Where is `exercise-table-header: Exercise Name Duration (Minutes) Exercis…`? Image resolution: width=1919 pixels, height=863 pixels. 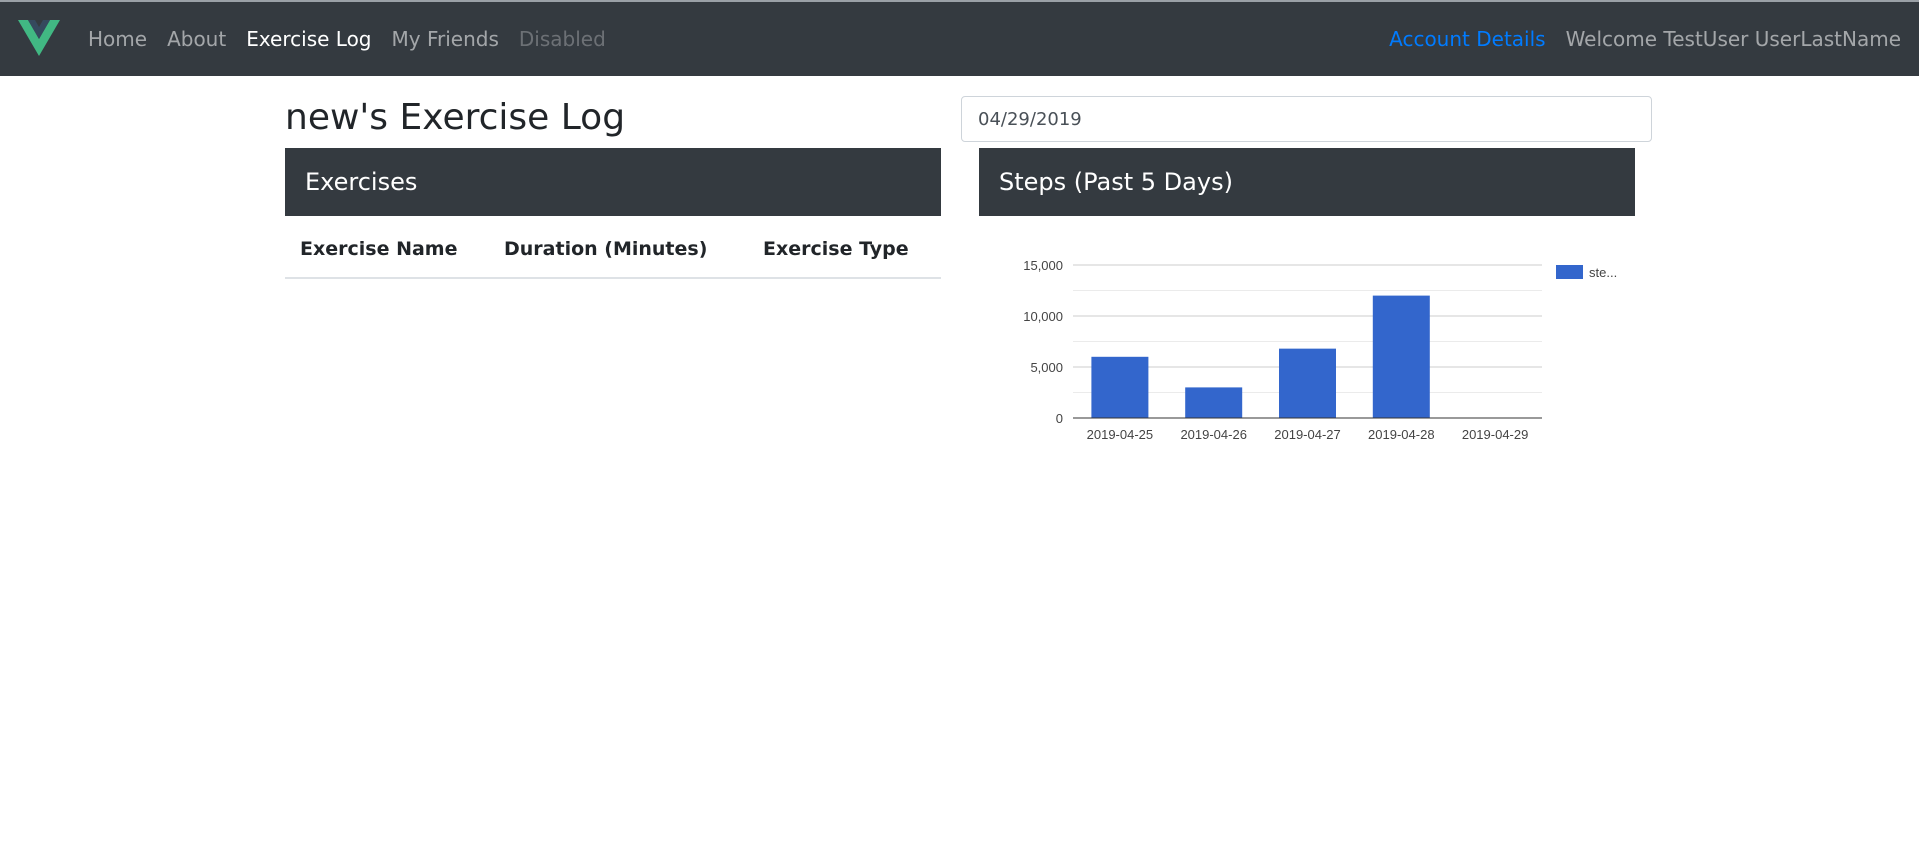 exercise-table-header: Exercise Name Duration (Minutes) Exercis… is located at coordinates (613, 247).